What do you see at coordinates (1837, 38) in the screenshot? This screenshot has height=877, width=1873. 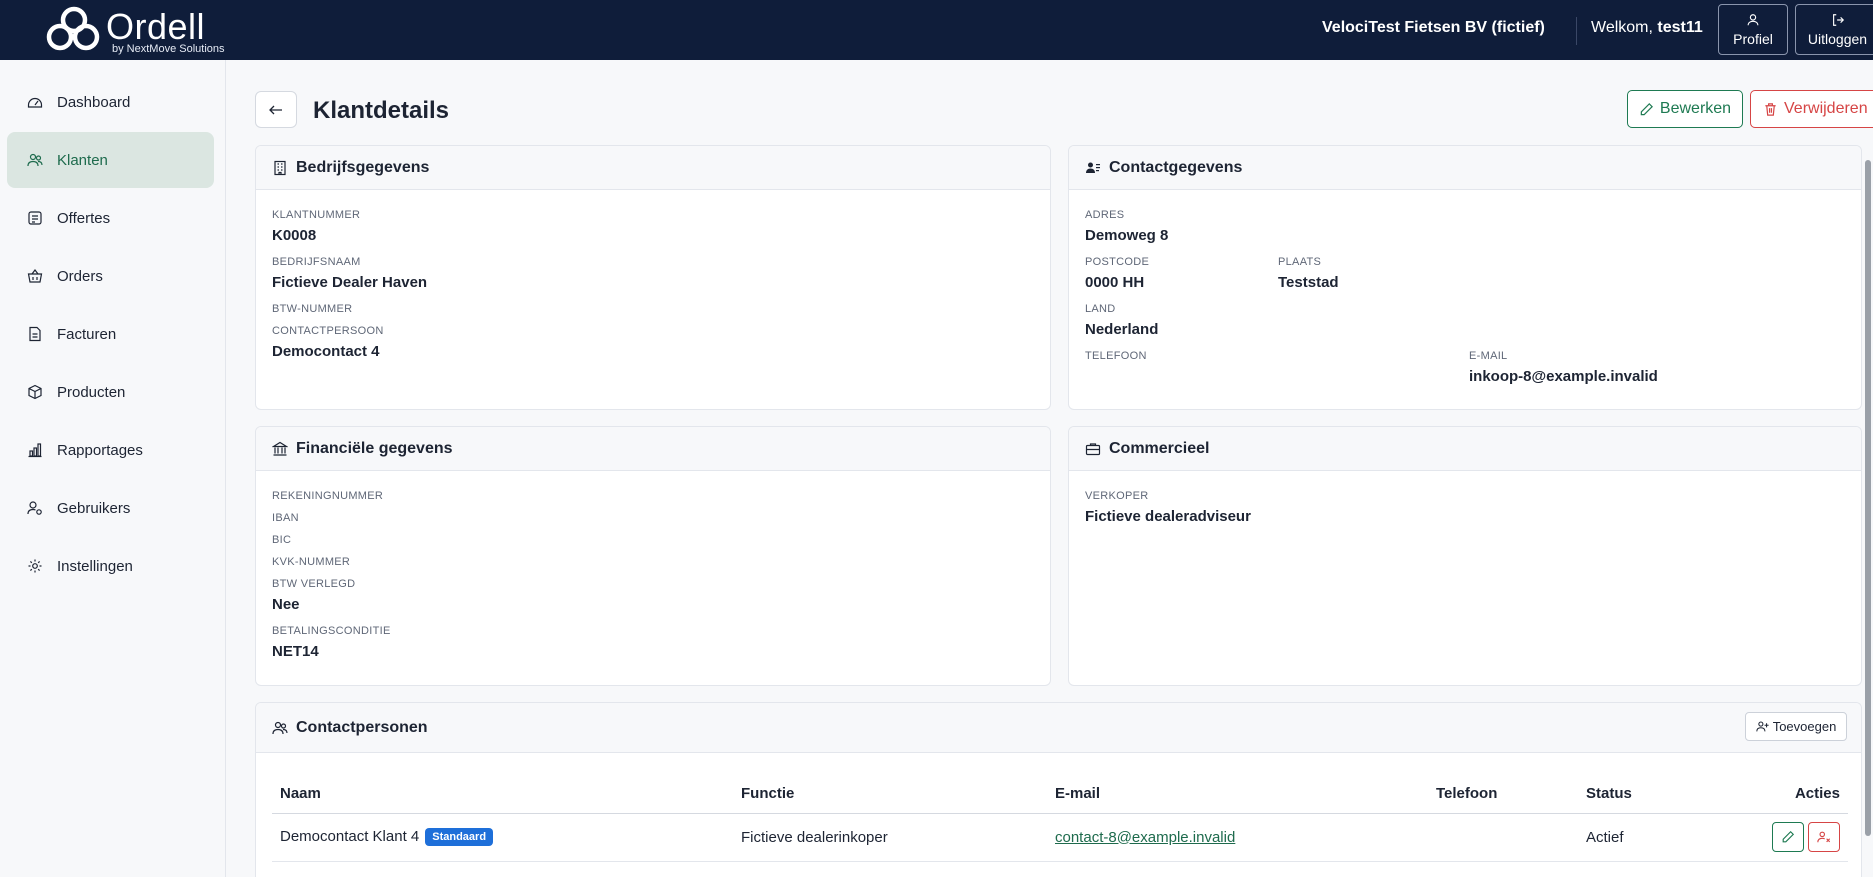 I see `logout-label: Uitloggen` at bounding box center [1837, 38].